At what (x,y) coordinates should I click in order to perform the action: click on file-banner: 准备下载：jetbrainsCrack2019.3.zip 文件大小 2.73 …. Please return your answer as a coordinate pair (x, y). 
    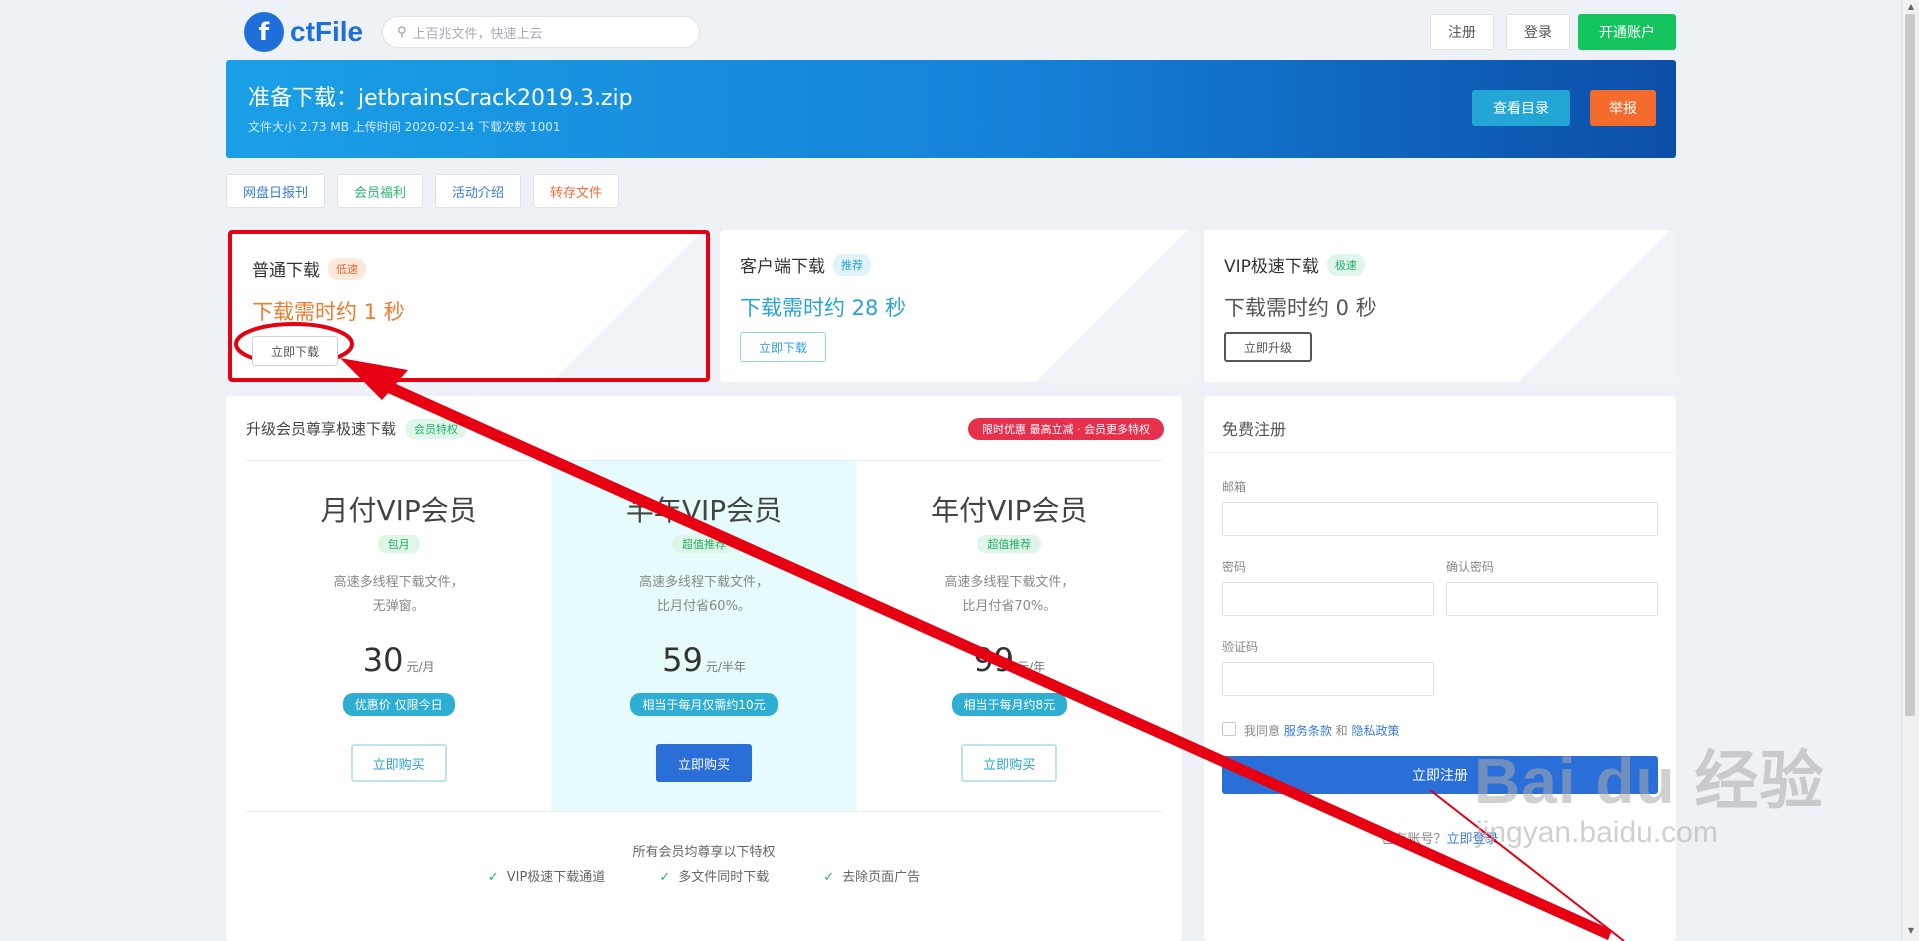
    Looking at the image, I should click on (951, 109).